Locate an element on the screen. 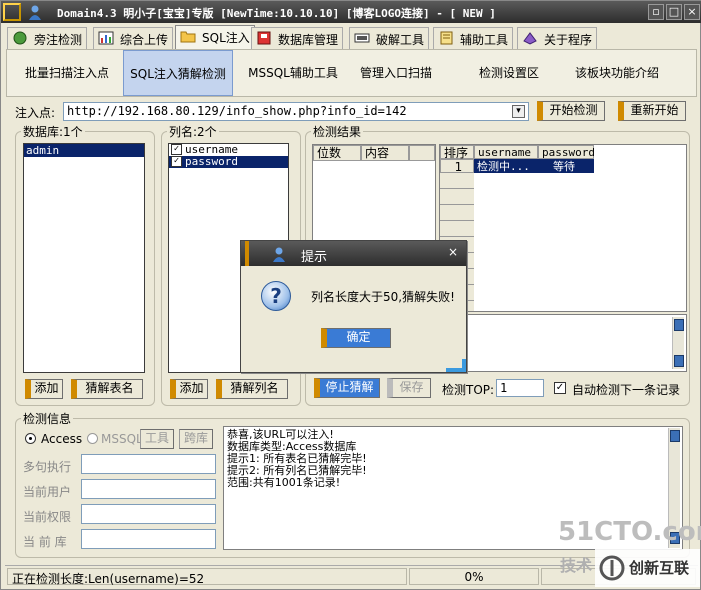 This screenshot has width=701, height=590. dropdown-icon: ▾ is located at coordinates (518, 111).